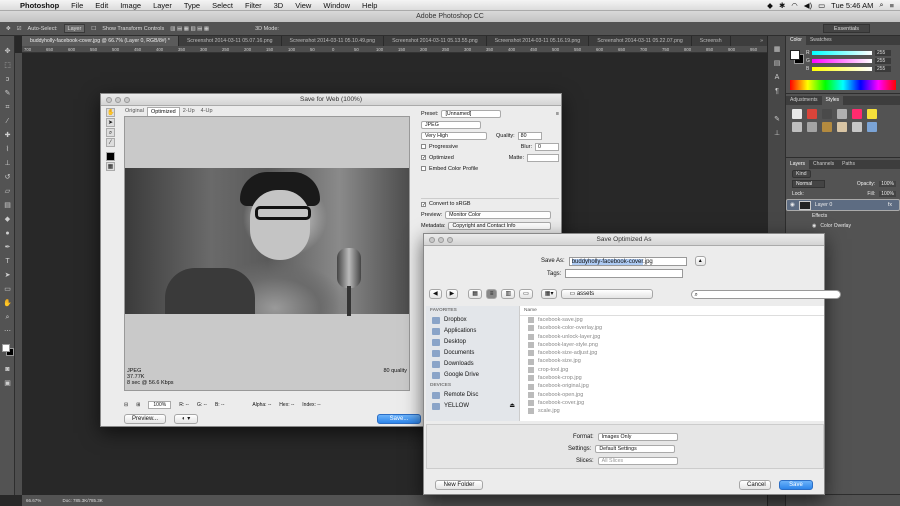  I want to click on menu-window: Window, so click(336, 5).